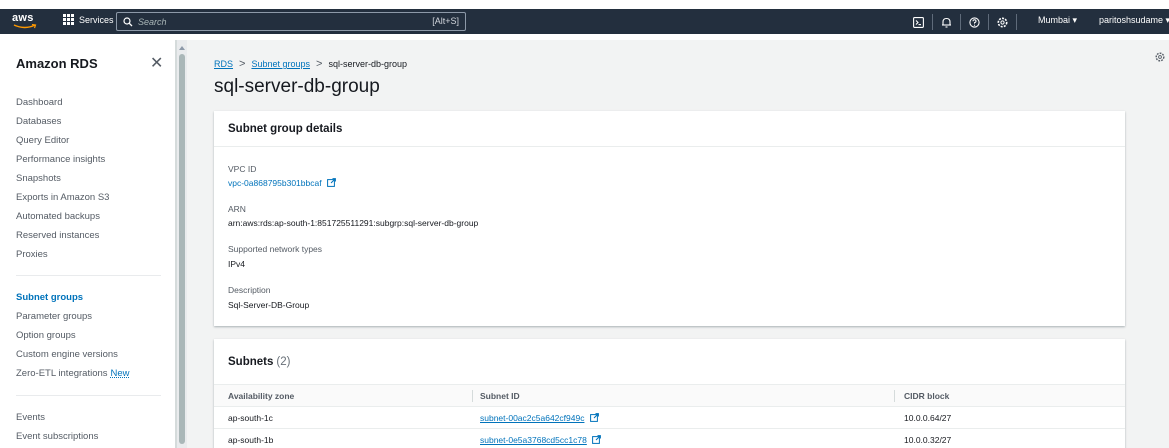  I want to click on subnet-id-link: subnet-0e5a3768cd5cc1c78, so click(533, 440).